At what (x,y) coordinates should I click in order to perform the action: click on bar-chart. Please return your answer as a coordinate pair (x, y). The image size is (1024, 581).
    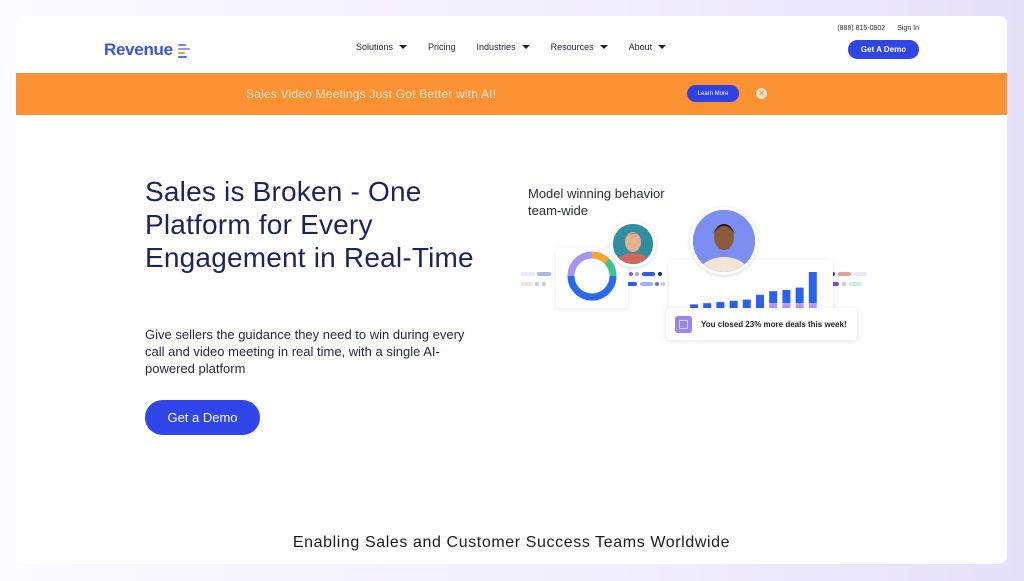
    Looking at the image, I should click on (753, 290).